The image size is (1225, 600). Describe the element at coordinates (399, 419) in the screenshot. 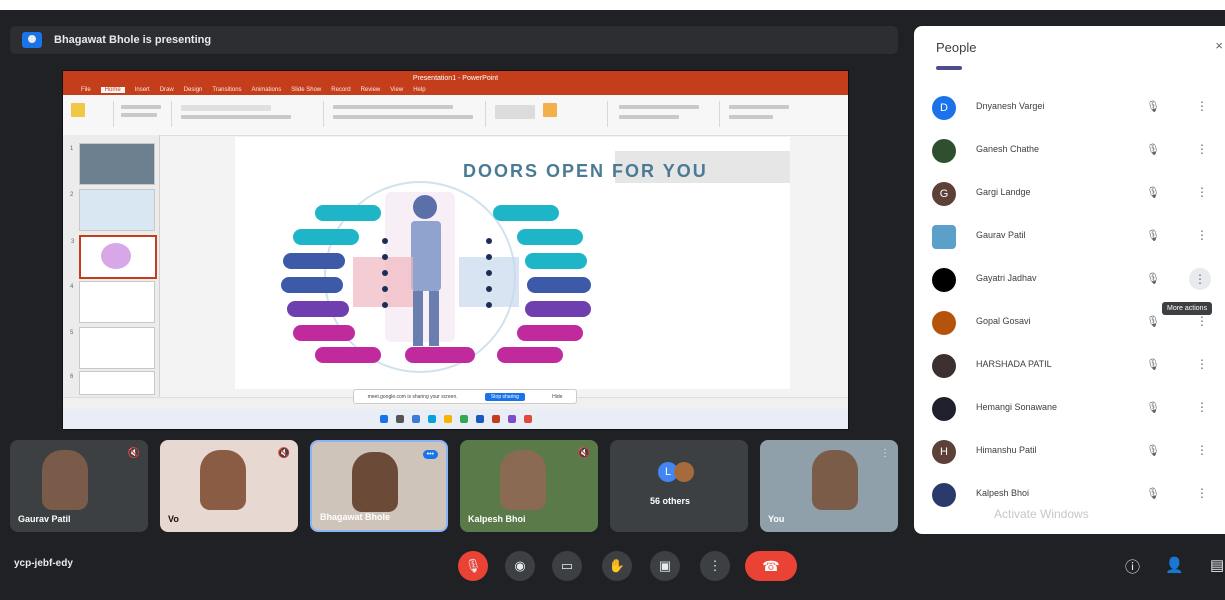

I see `search-icon` at that location.